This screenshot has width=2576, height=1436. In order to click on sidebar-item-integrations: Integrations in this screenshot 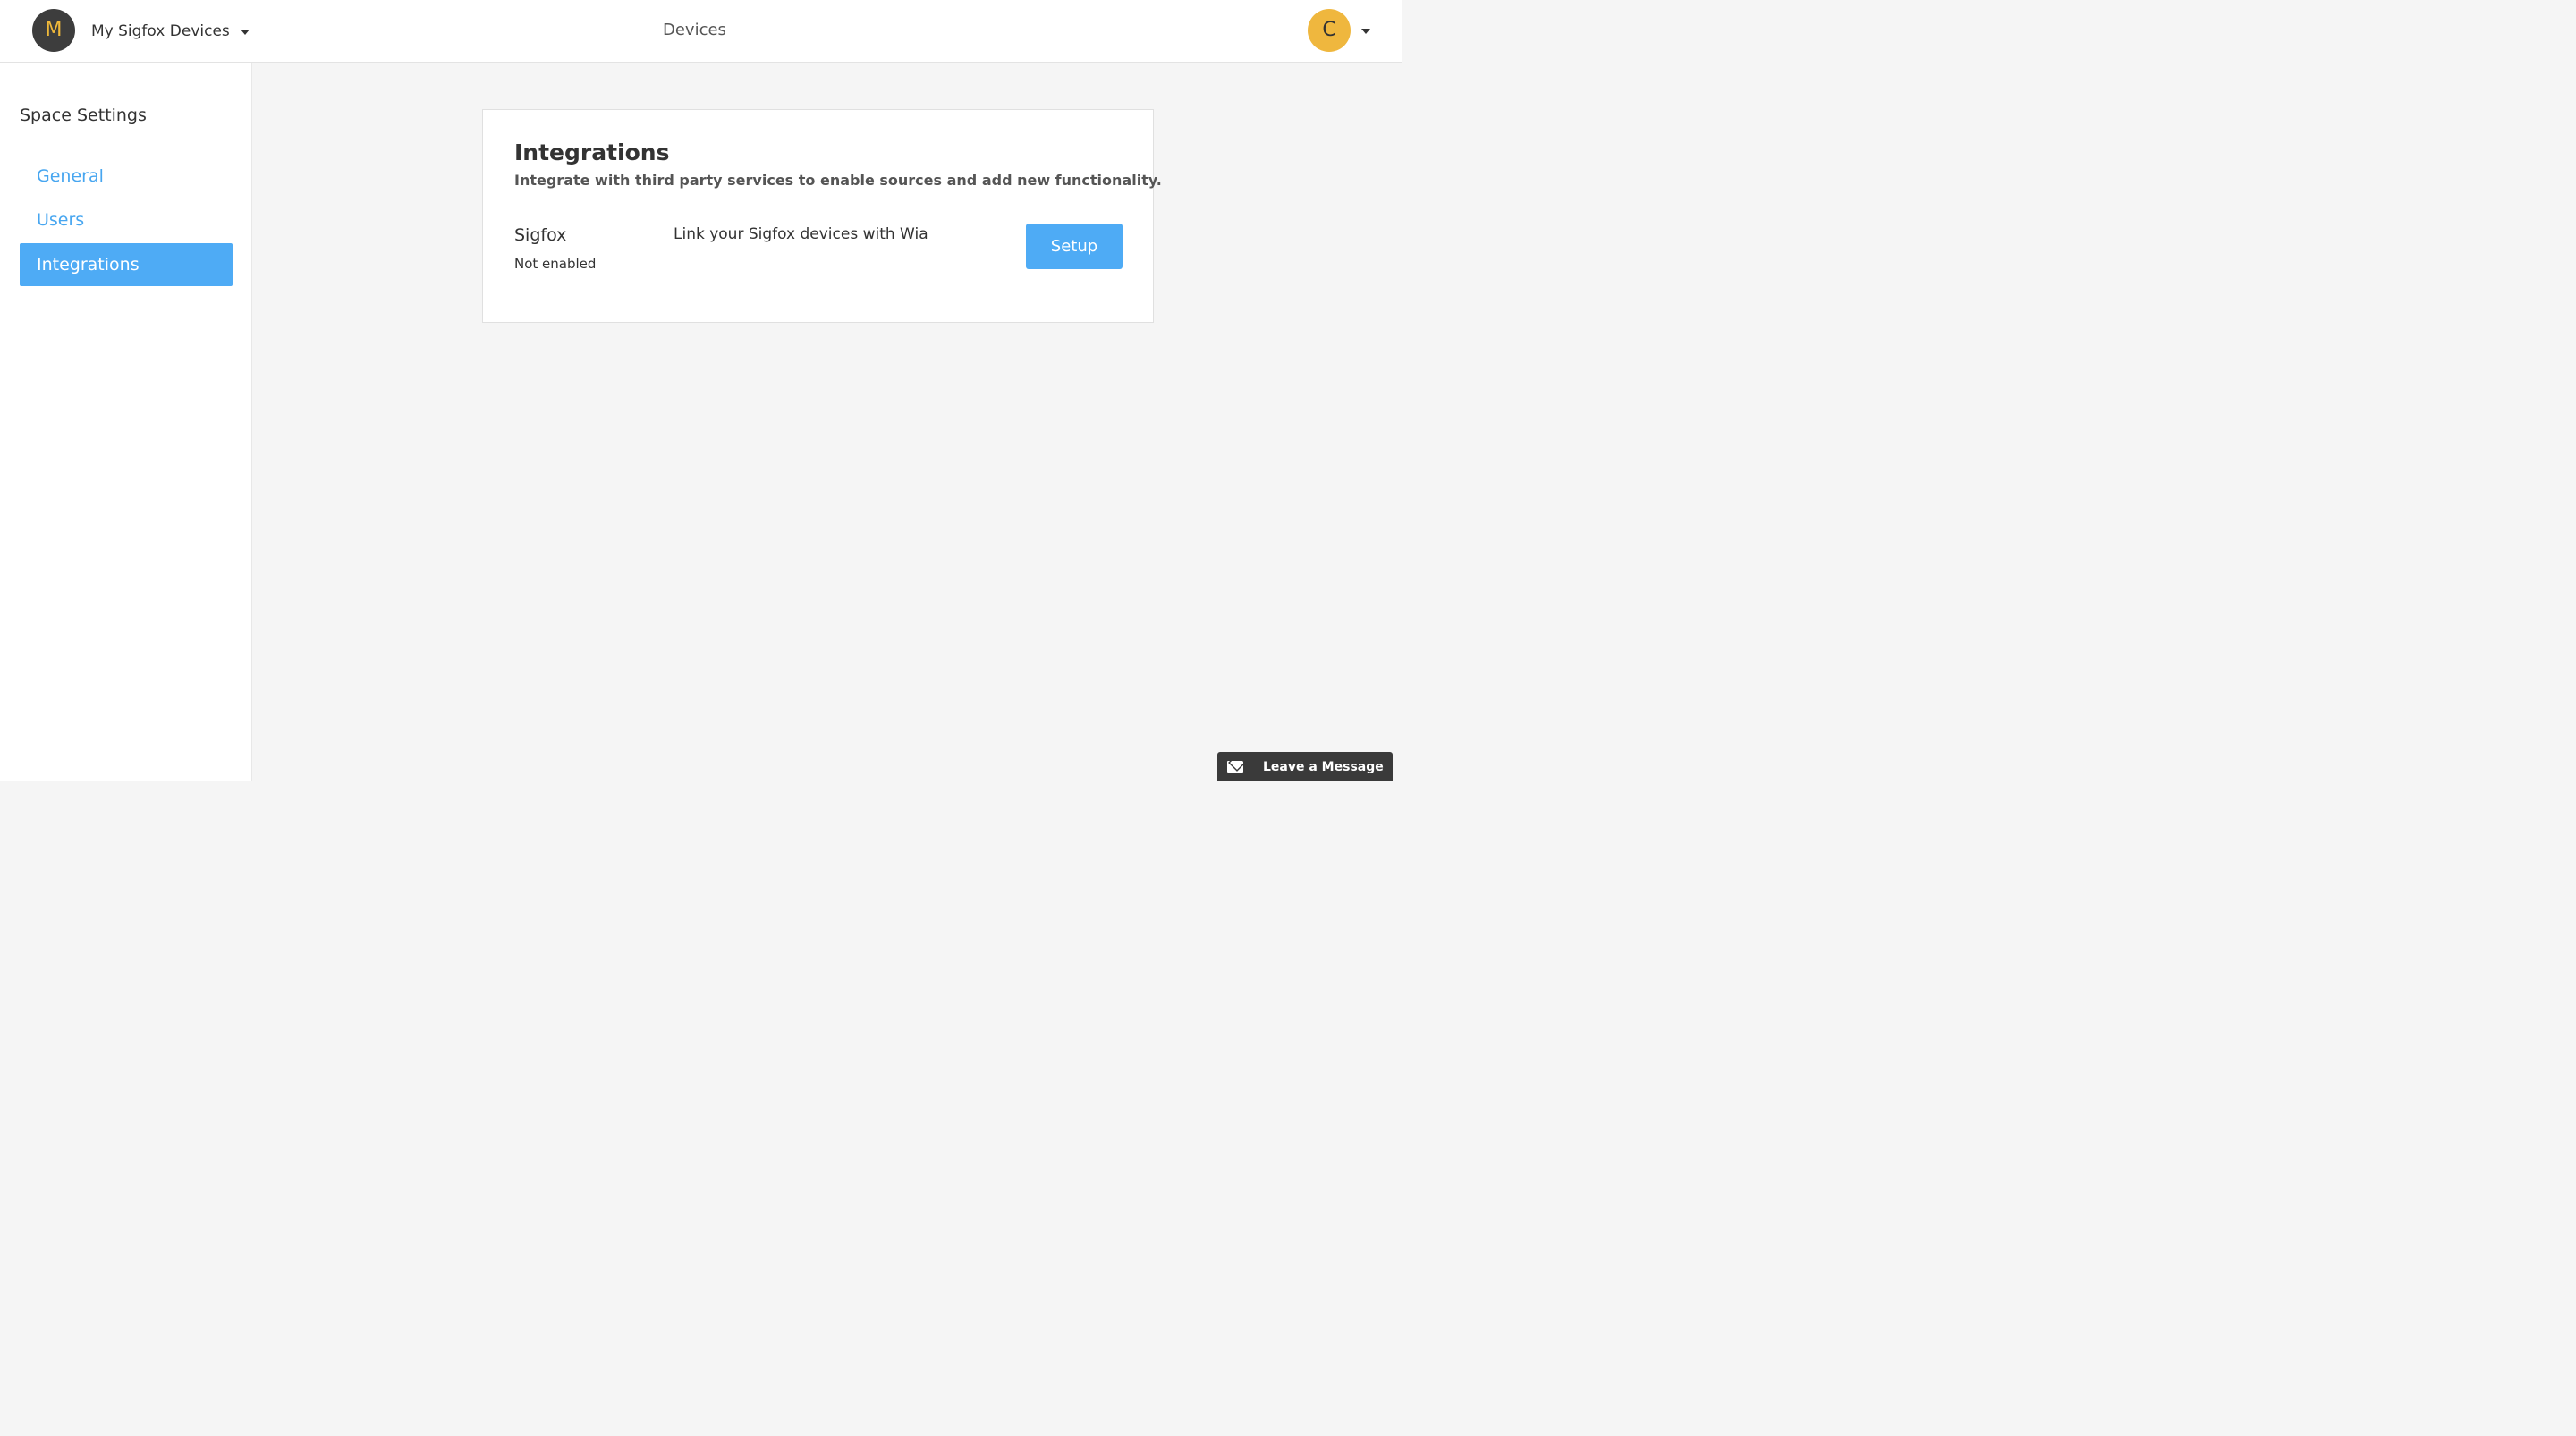, I will do `click(126, 264)`.